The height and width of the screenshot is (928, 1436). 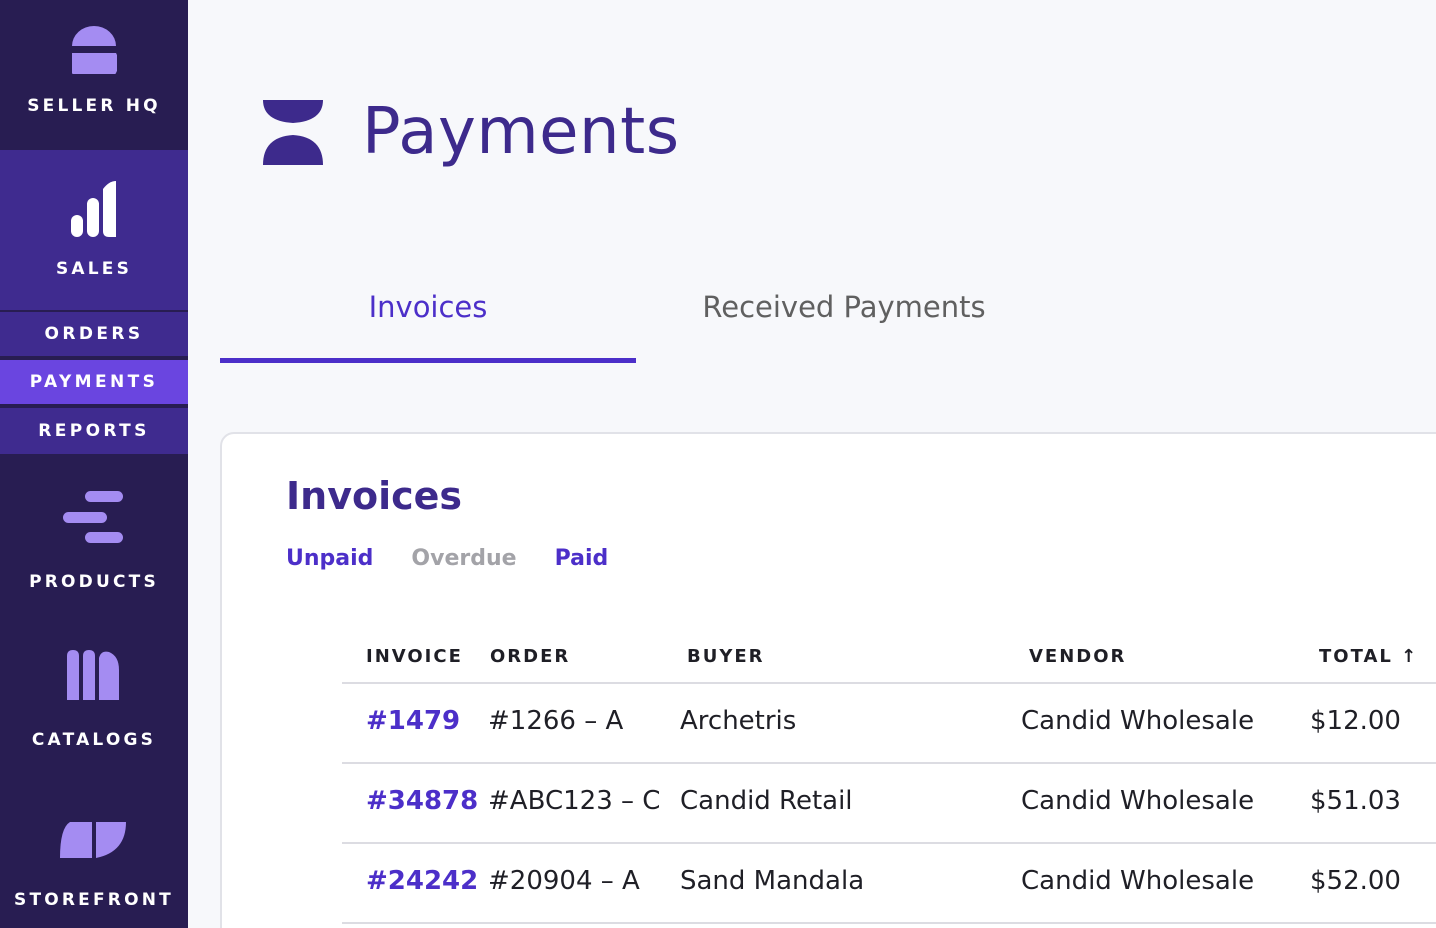 What do you see at coordinates (726, 656) in the screenshot?
I see `column-buyer: BUYER` at bounding box center [726, 656].